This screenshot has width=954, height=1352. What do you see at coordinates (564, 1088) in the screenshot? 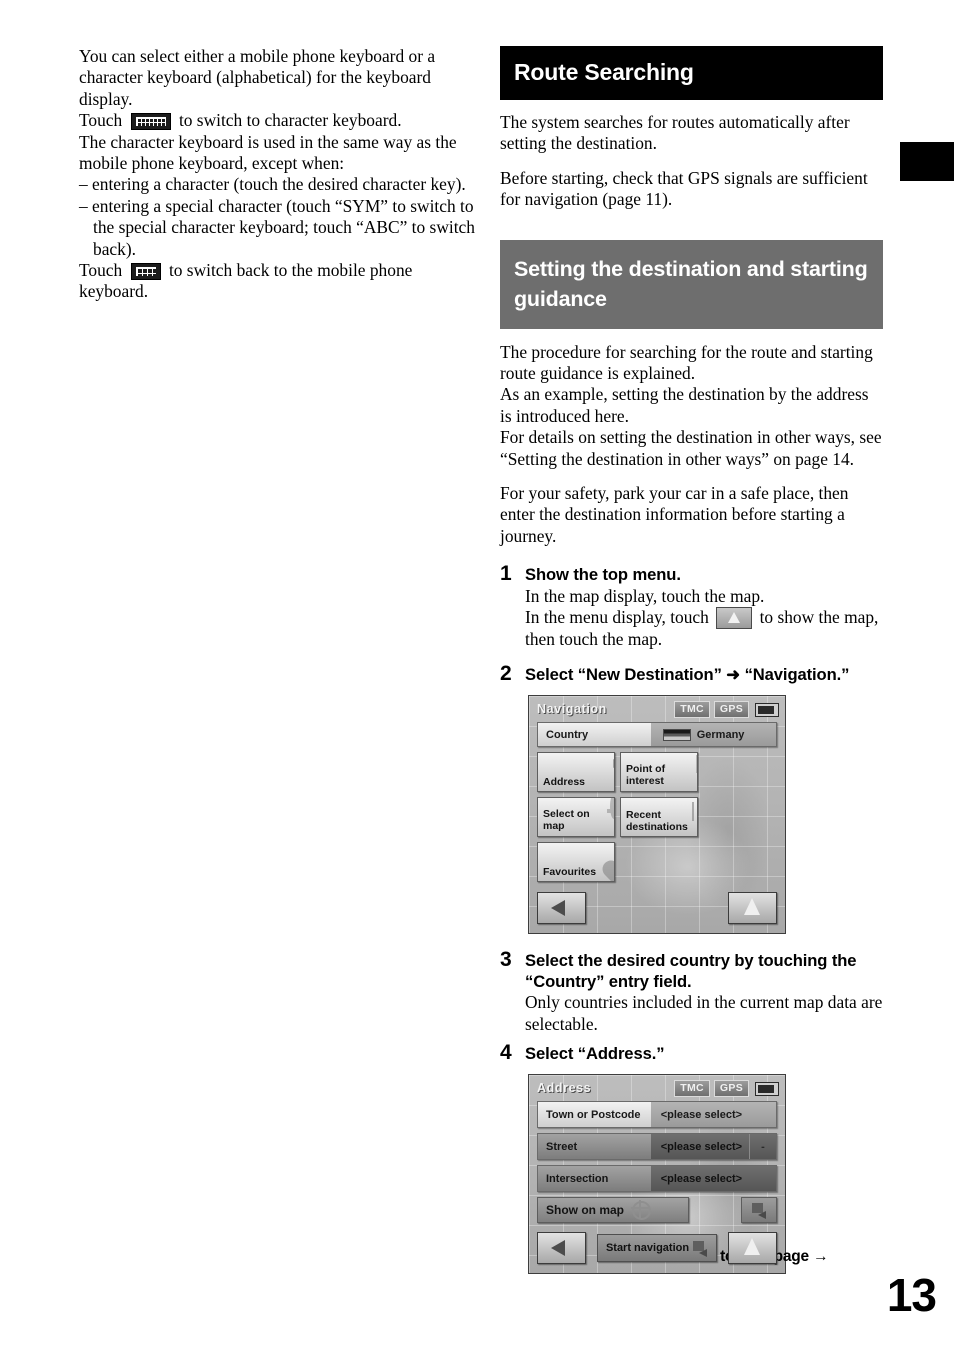
I see `address-screen-title: Address` at bounding box center [564, 1088].